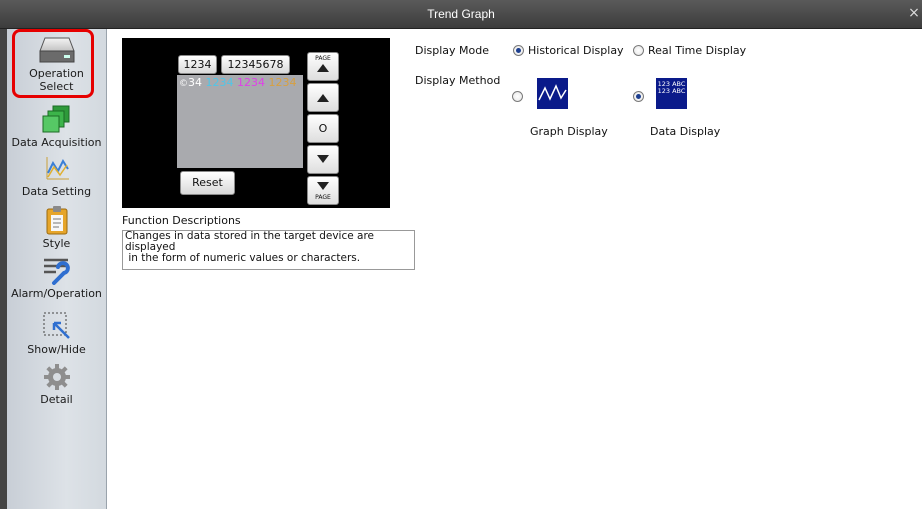  I want to click on sidebar-item-style: Style, so click(56, 227).